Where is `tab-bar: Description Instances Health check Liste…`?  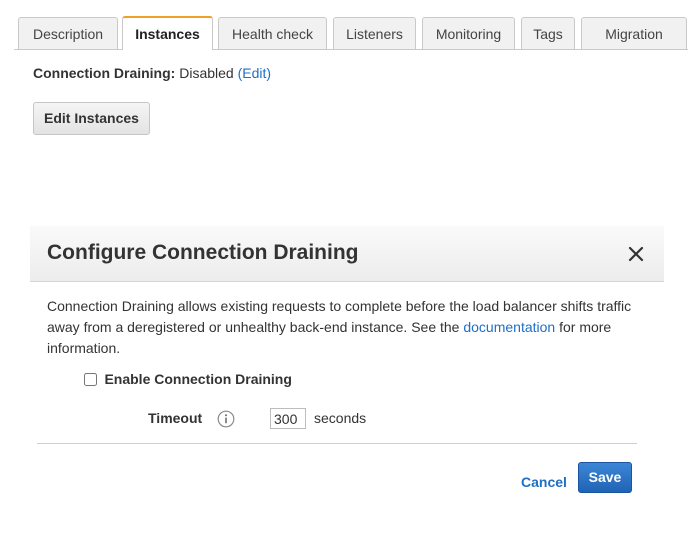
tab-bar: Description Instances Health check Liste… is located at coordinates (351, 33).